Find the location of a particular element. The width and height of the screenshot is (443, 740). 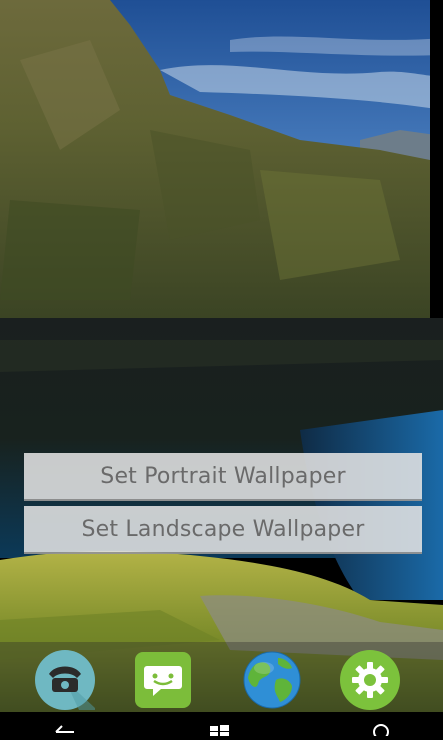

windows-home-icon is located at coordinates (219, 730).